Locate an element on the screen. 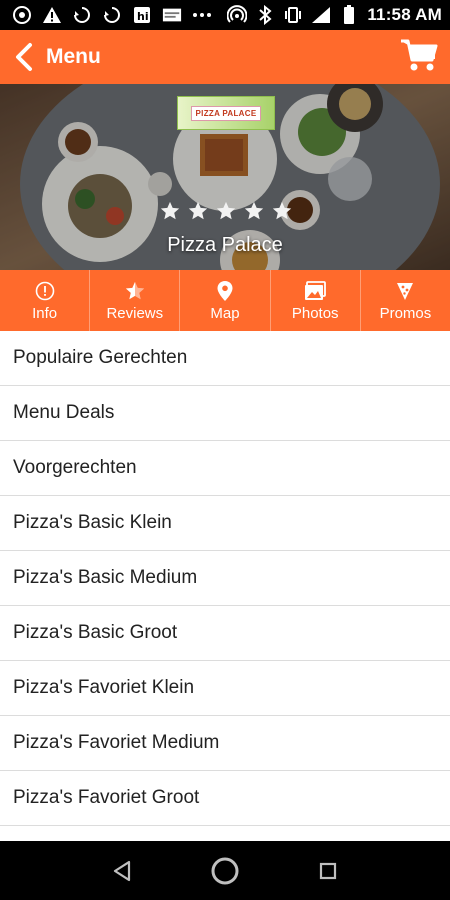 The width and height of the screenshot is (450, 900). menu-category-item: Pizza's Favoriet Groot is located at coordinates (225, 798).